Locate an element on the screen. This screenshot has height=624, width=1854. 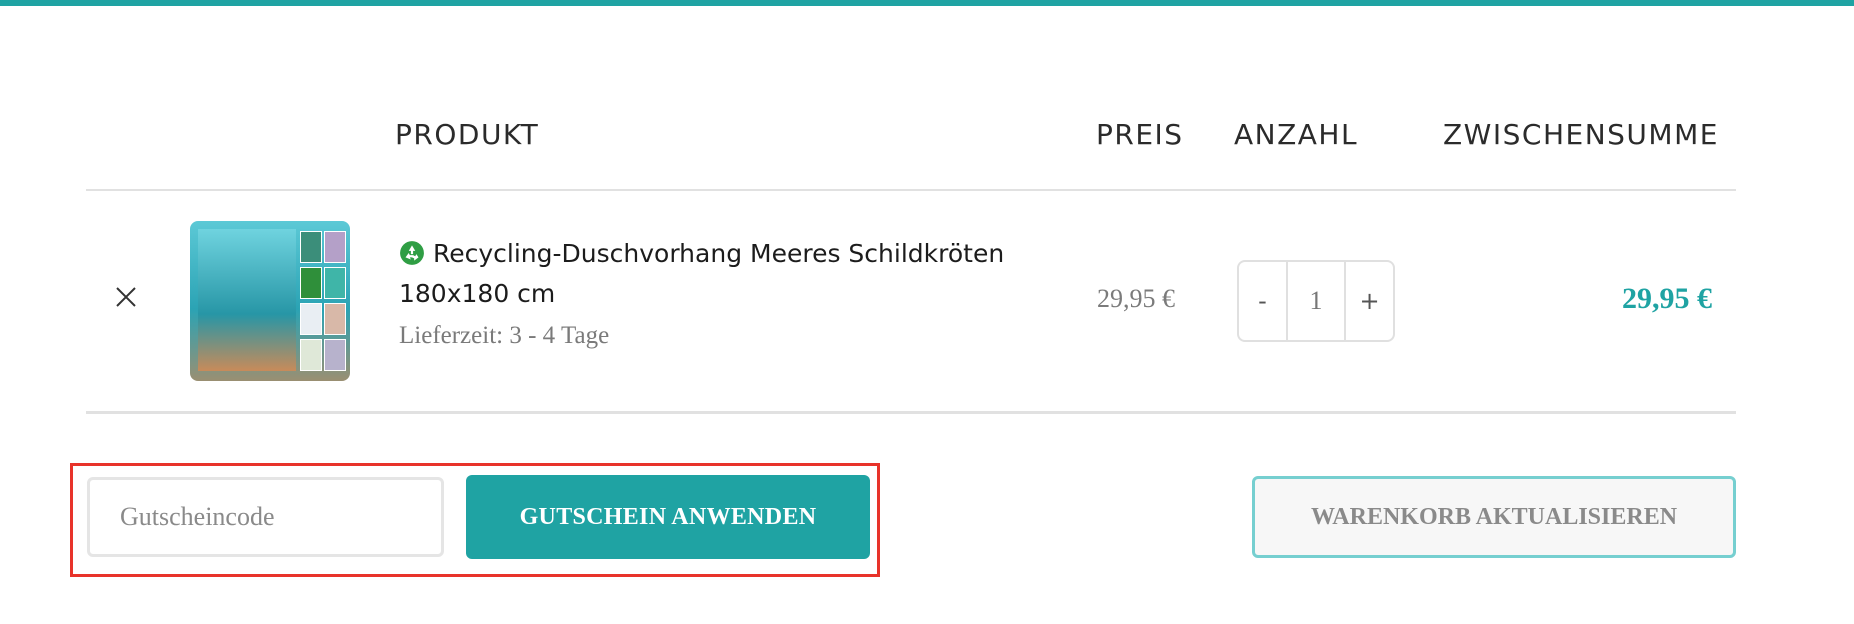
quantity-stepper: - 1 + is located at coordinates (1316, 301).